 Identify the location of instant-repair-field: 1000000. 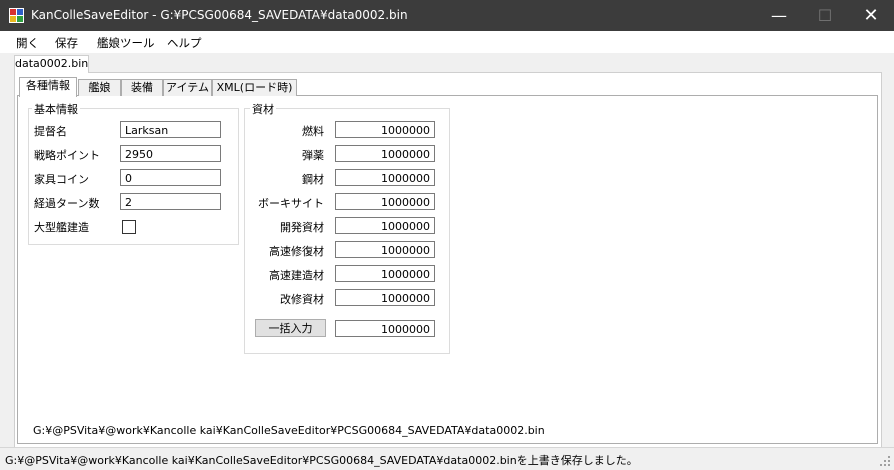
(385, 249).